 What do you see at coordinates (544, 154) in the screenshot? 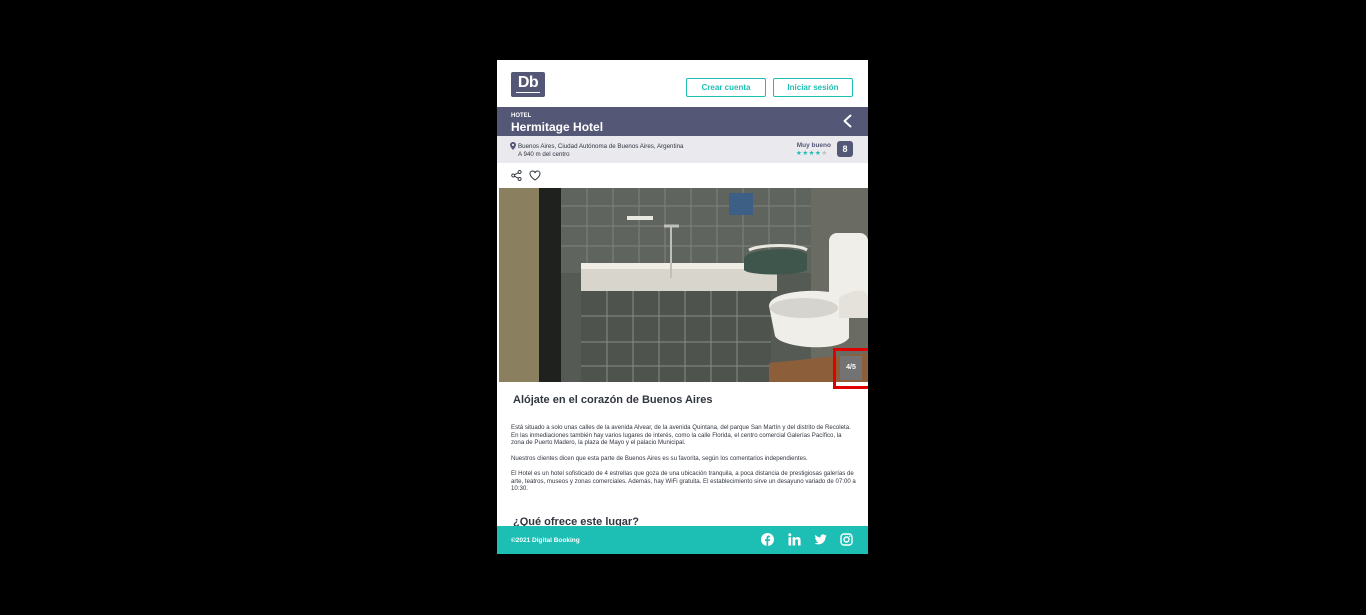
I see `hotel-distance: A 940 m del centro` at bounding box center [544, 154].